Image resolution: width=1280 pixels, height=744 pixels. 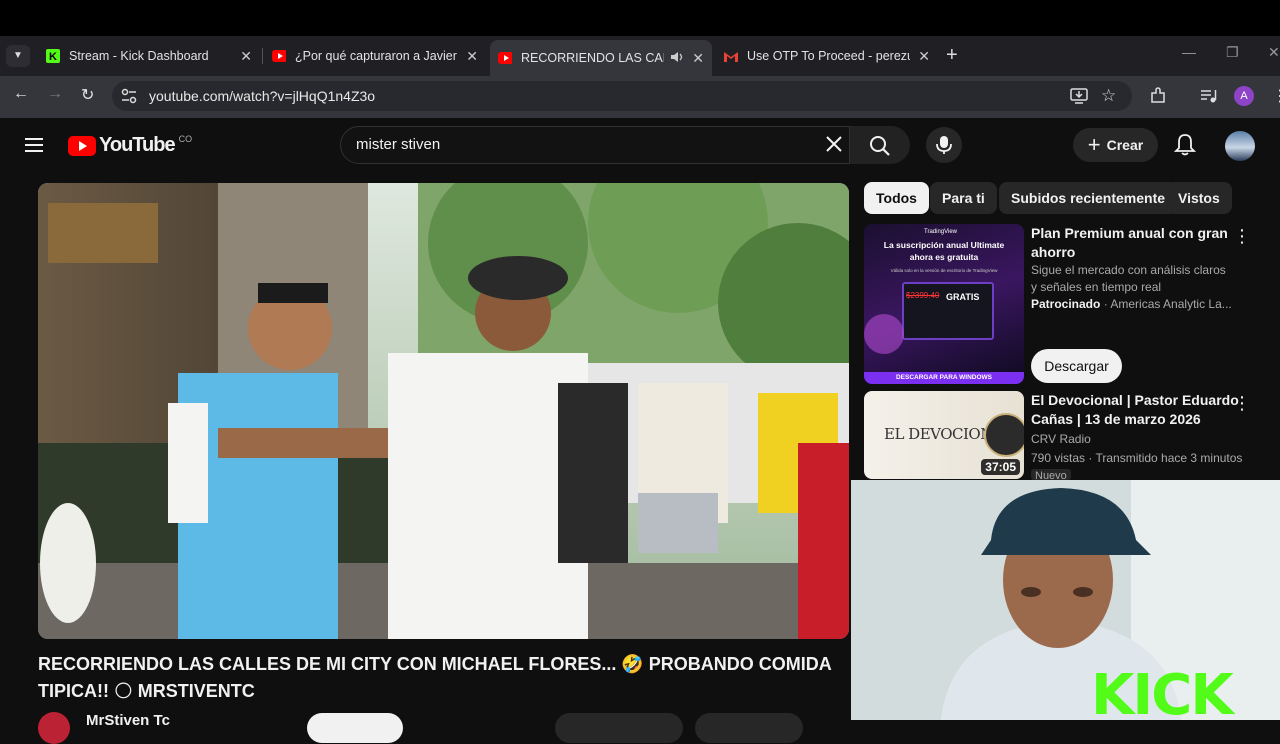 I want to click on svg-text: K, so click(x=53, y=57).